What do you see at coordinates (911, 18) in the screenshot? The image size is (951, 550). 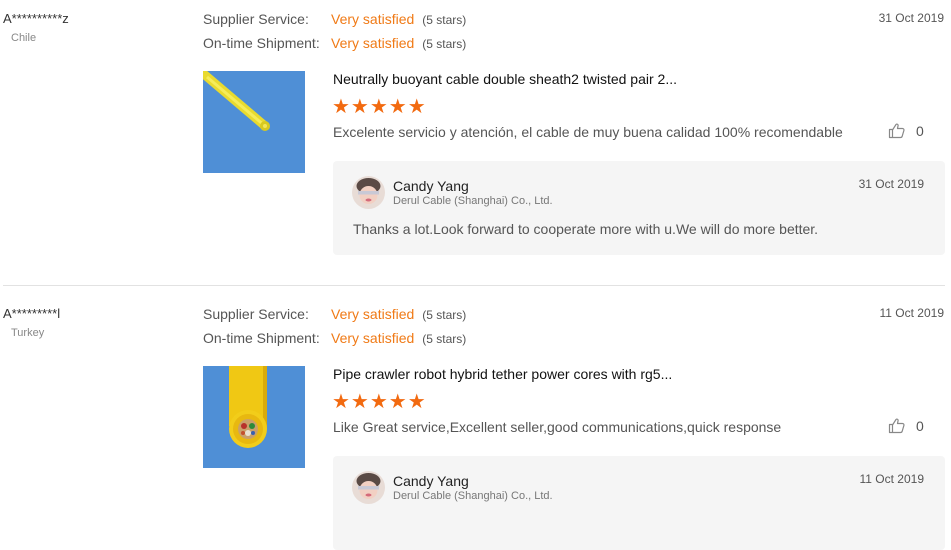 I see `review-date: 31 Oct 2019` at bounding box center [911, 18].